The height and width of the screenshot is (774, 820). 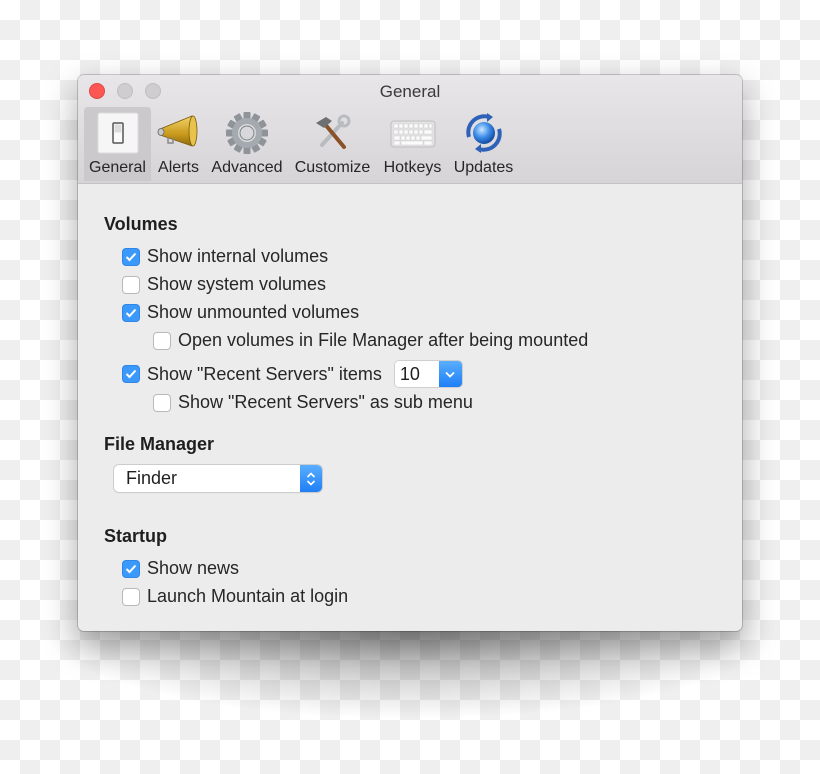 What do you see at coordinates (141, 224) in the screenshot?
I see `volumes-heading: Volumes` at bounding box center [141, 224].